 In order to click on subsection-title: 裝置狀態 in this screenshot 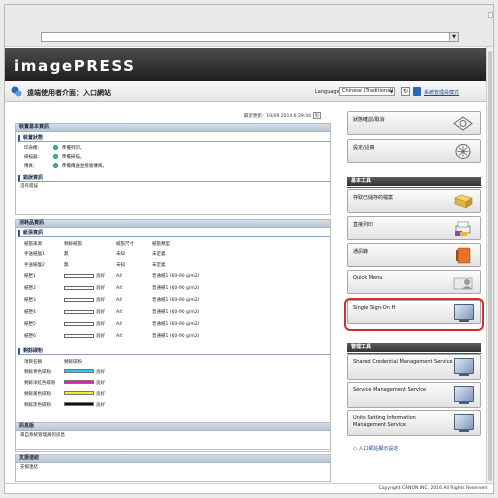, I will do `click(174, 138)`.